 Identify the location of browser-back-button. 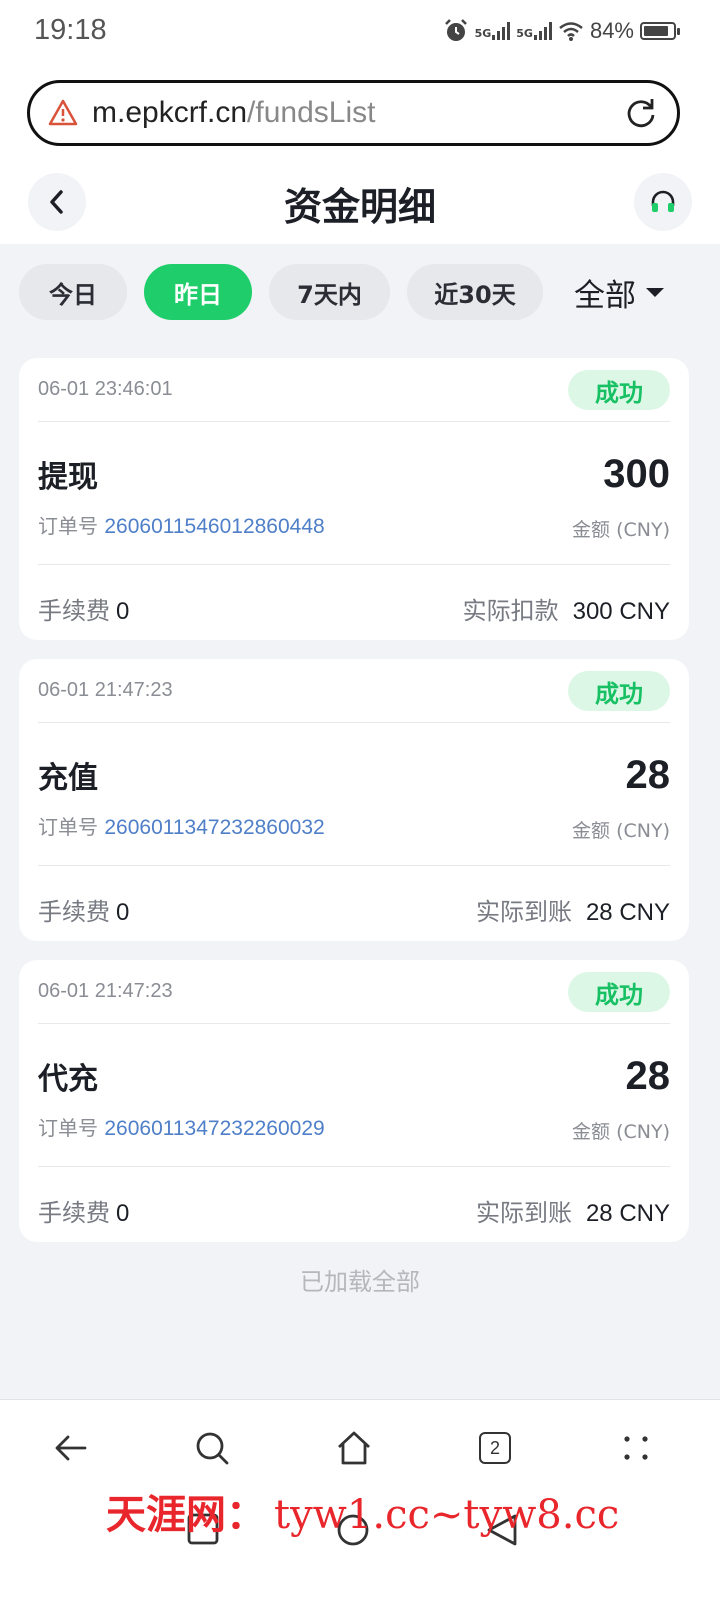
(71, 1448).